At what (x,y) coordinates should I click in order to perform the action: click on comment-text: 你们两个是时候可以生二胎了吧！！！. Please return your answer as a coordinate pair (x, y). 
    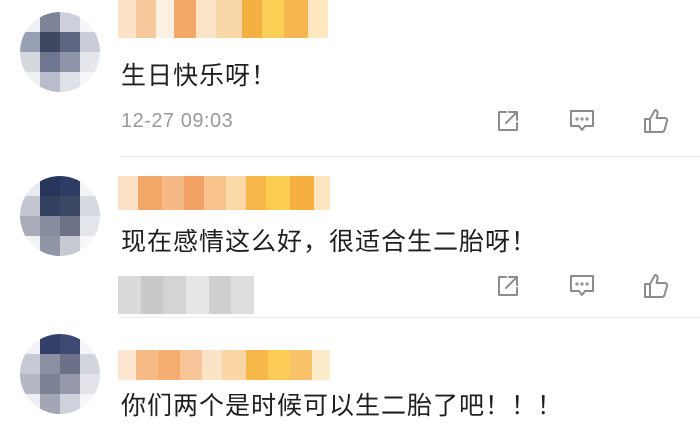
    Looking at the image, I should click on (342, 405).